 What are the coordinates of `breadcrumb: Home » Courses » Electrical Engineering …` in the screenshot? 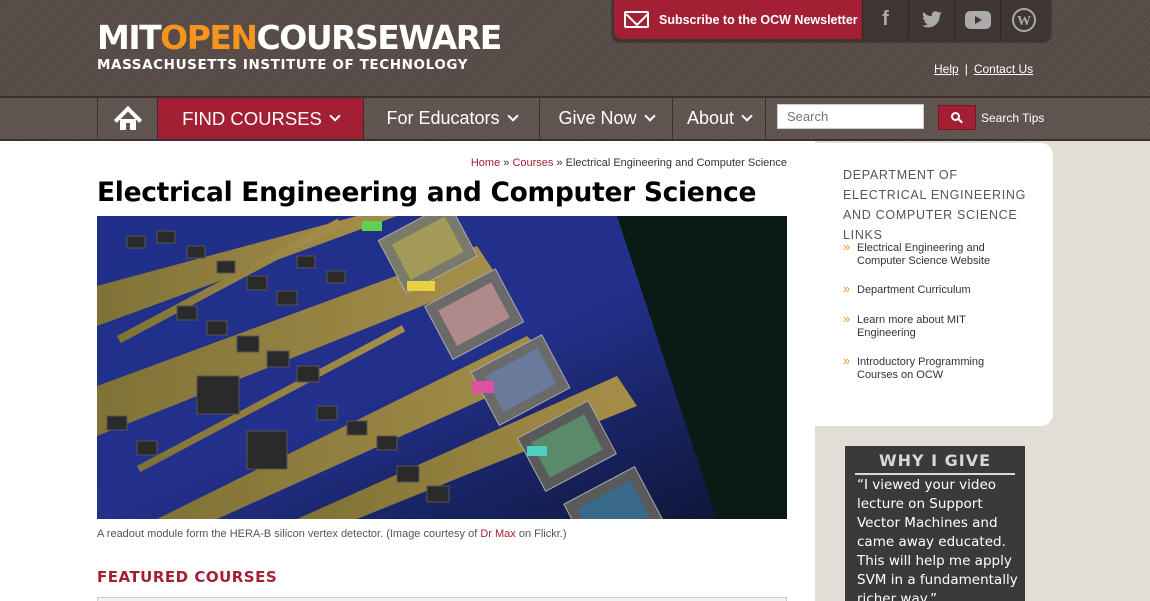 It's located at (629, 163).